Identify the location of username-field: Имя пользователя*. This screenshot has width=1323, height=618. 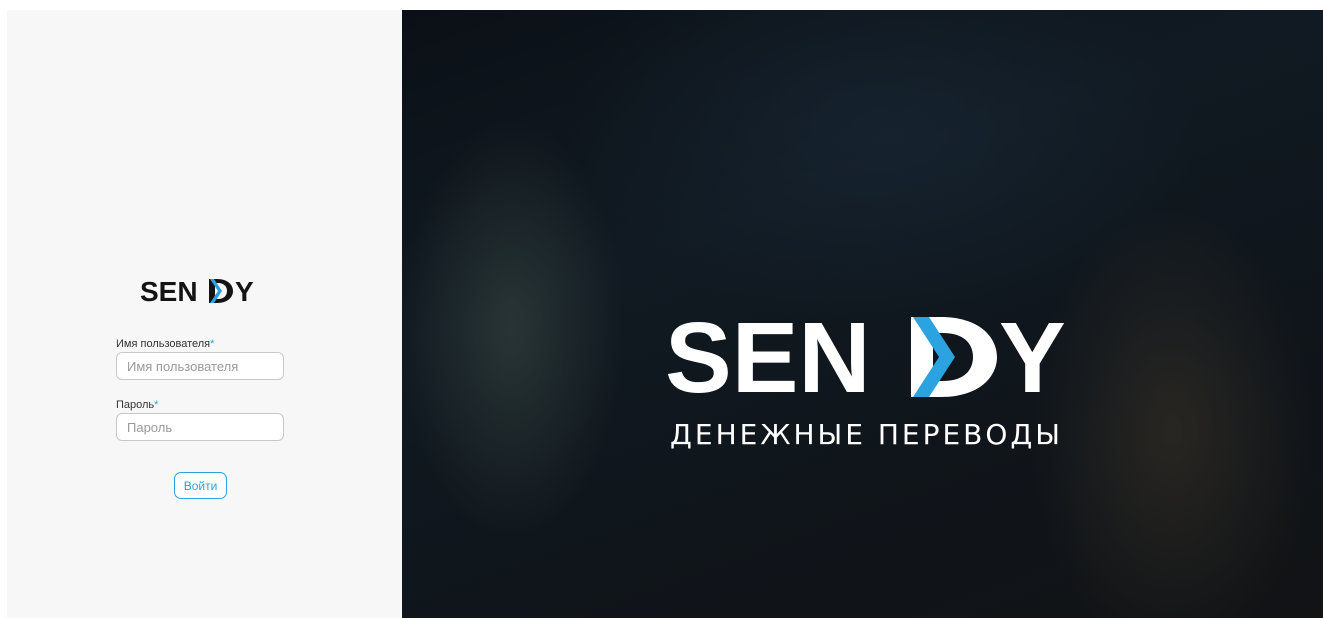
(200, 358).